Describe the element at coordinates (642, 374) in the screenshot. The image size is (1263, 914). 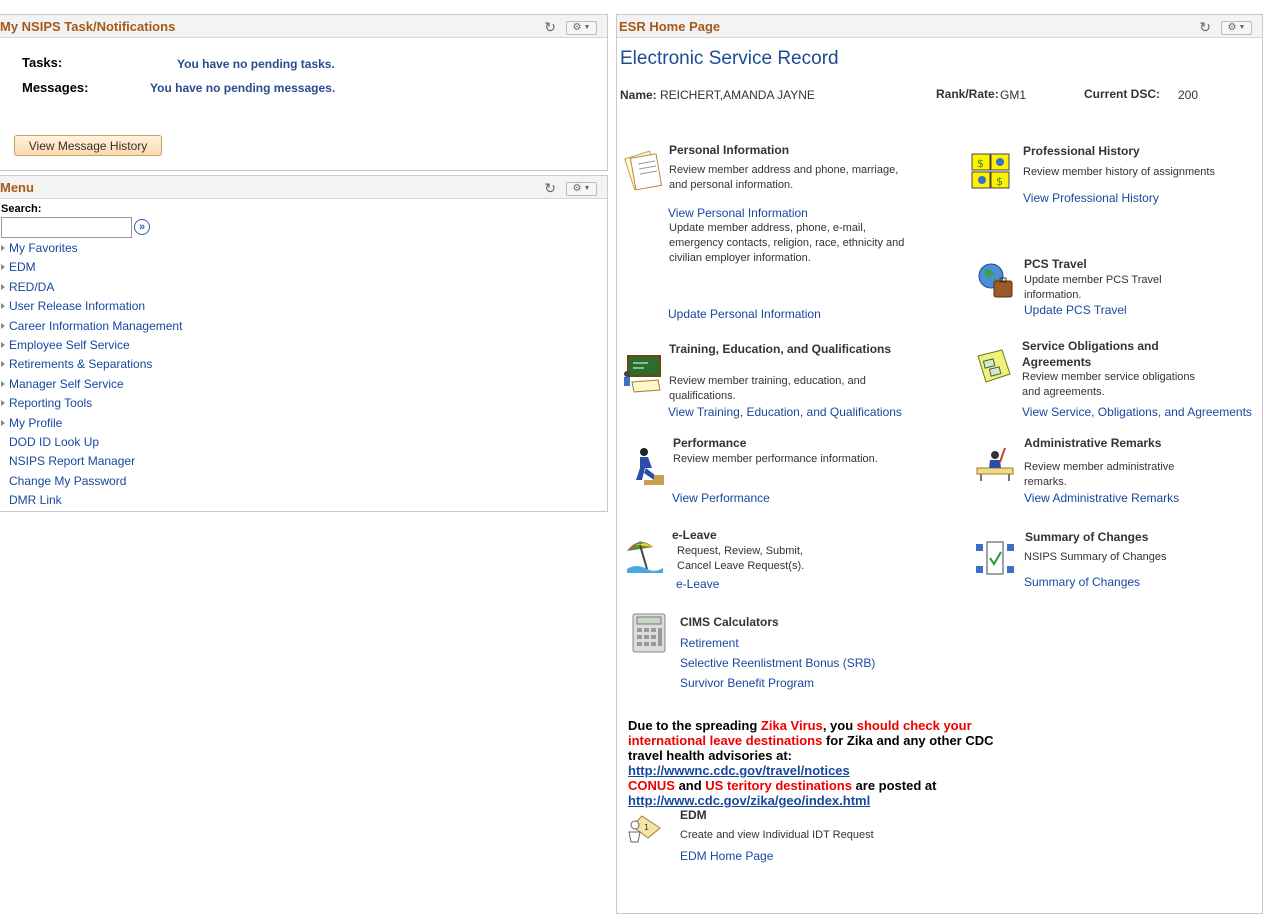
I see `training-icon` at that location.